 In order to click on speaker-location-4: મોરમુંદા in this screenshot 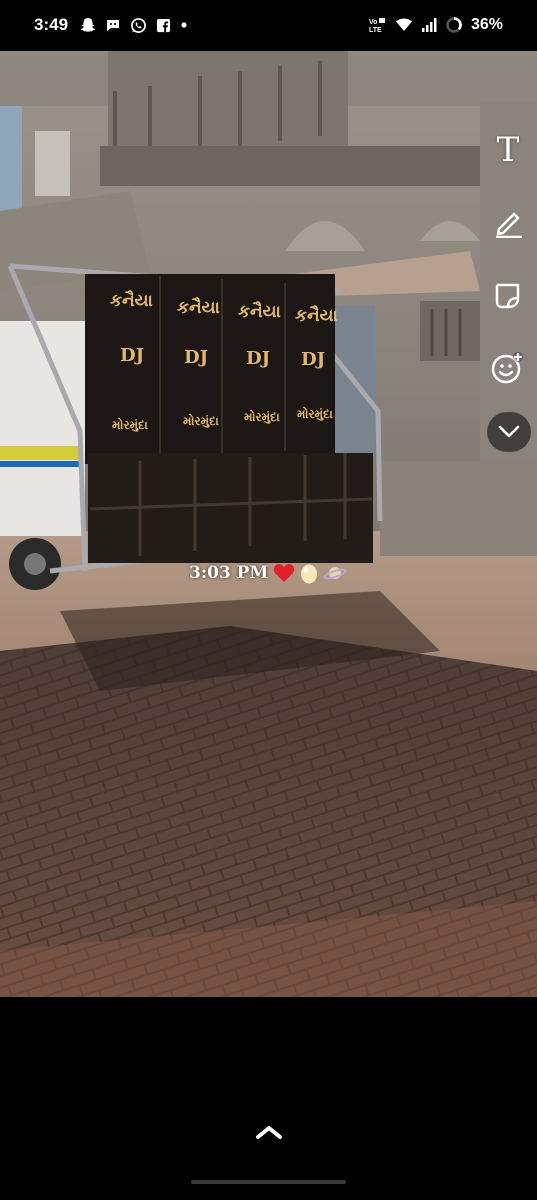, I will do `click(315, 414)`.